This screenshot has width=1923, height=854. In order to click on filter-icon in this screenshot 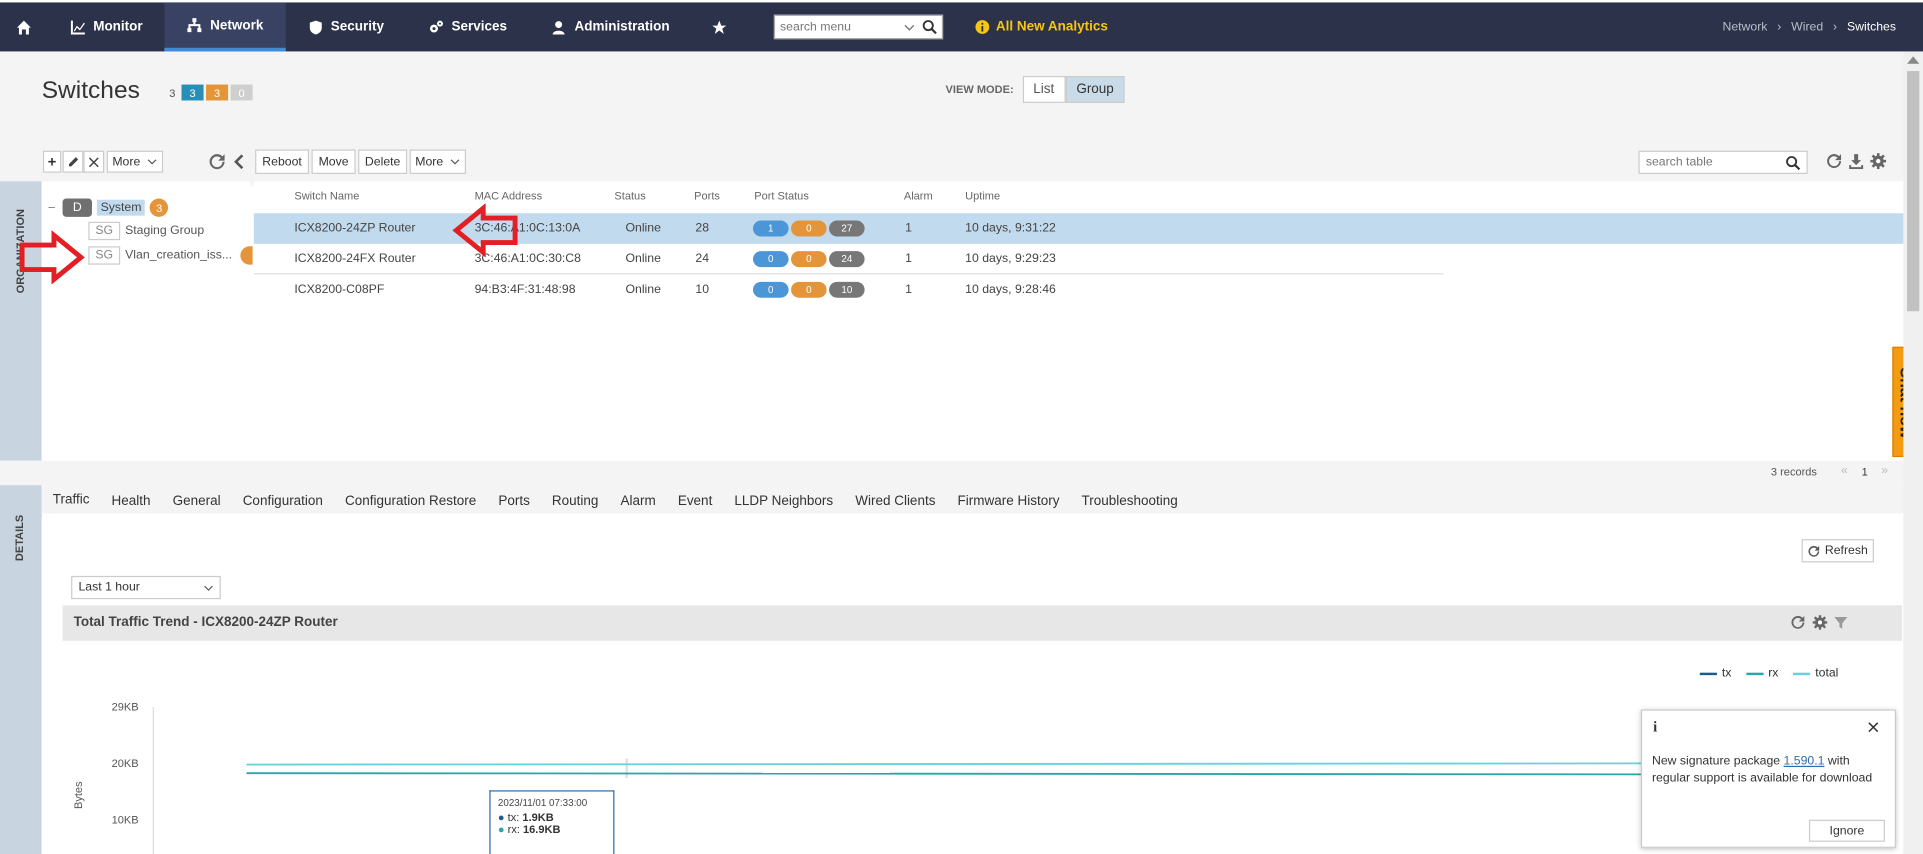, I will do `click(1840, 622)`.